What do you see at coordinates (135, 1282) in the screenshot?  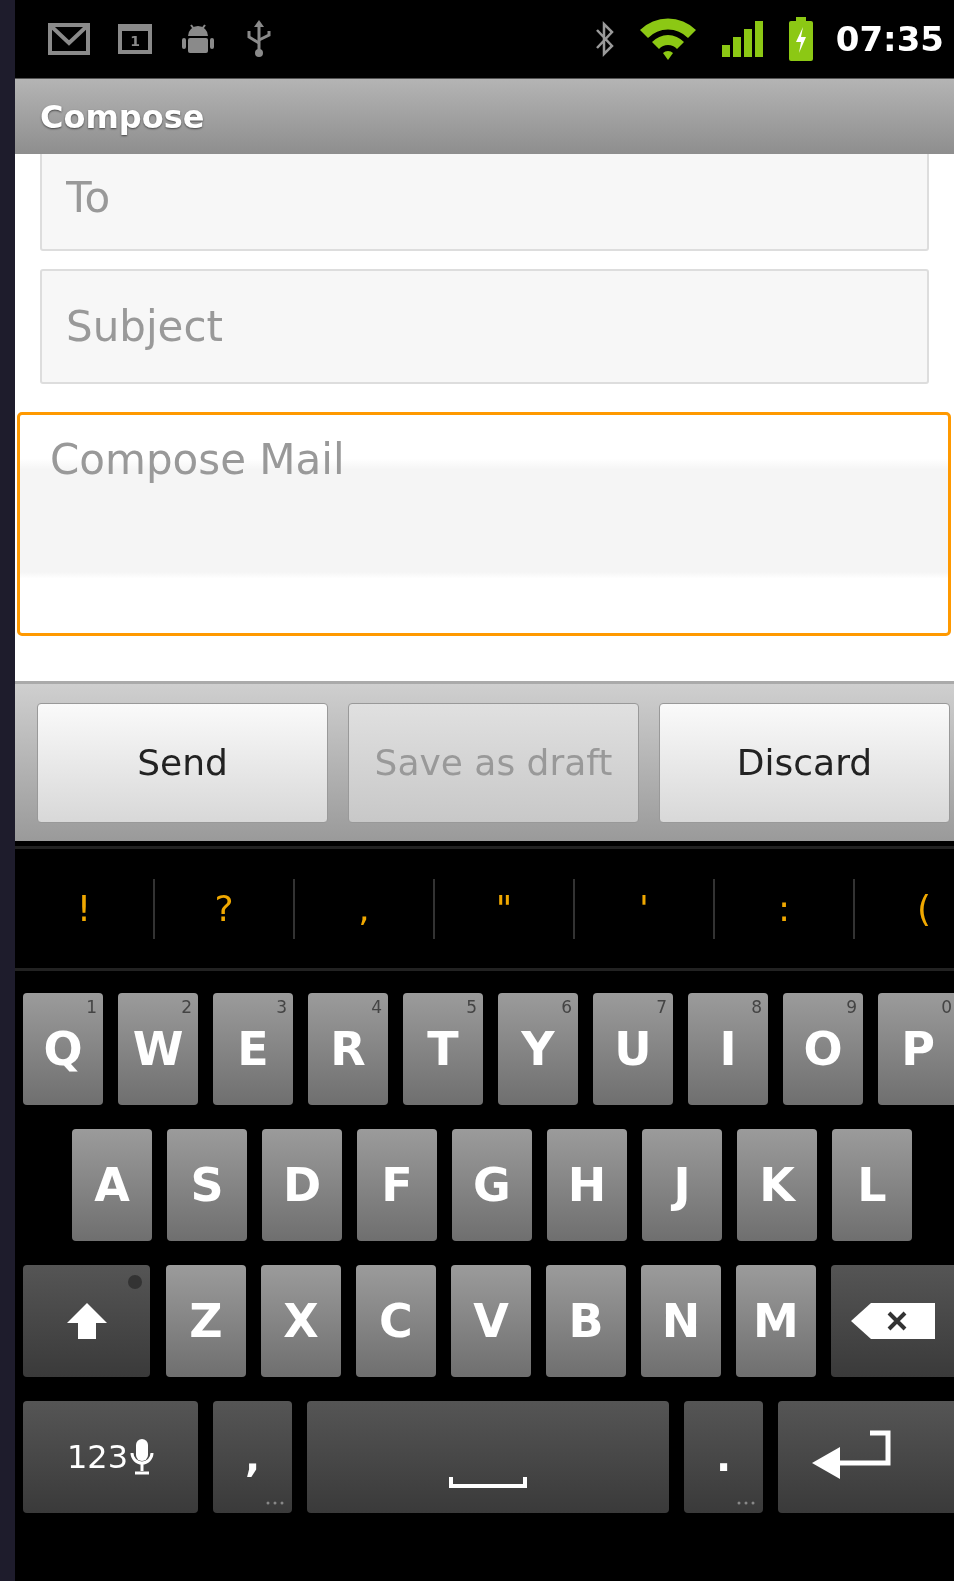 I see `indicator-light-icon` at bounding box center [135, 1282].